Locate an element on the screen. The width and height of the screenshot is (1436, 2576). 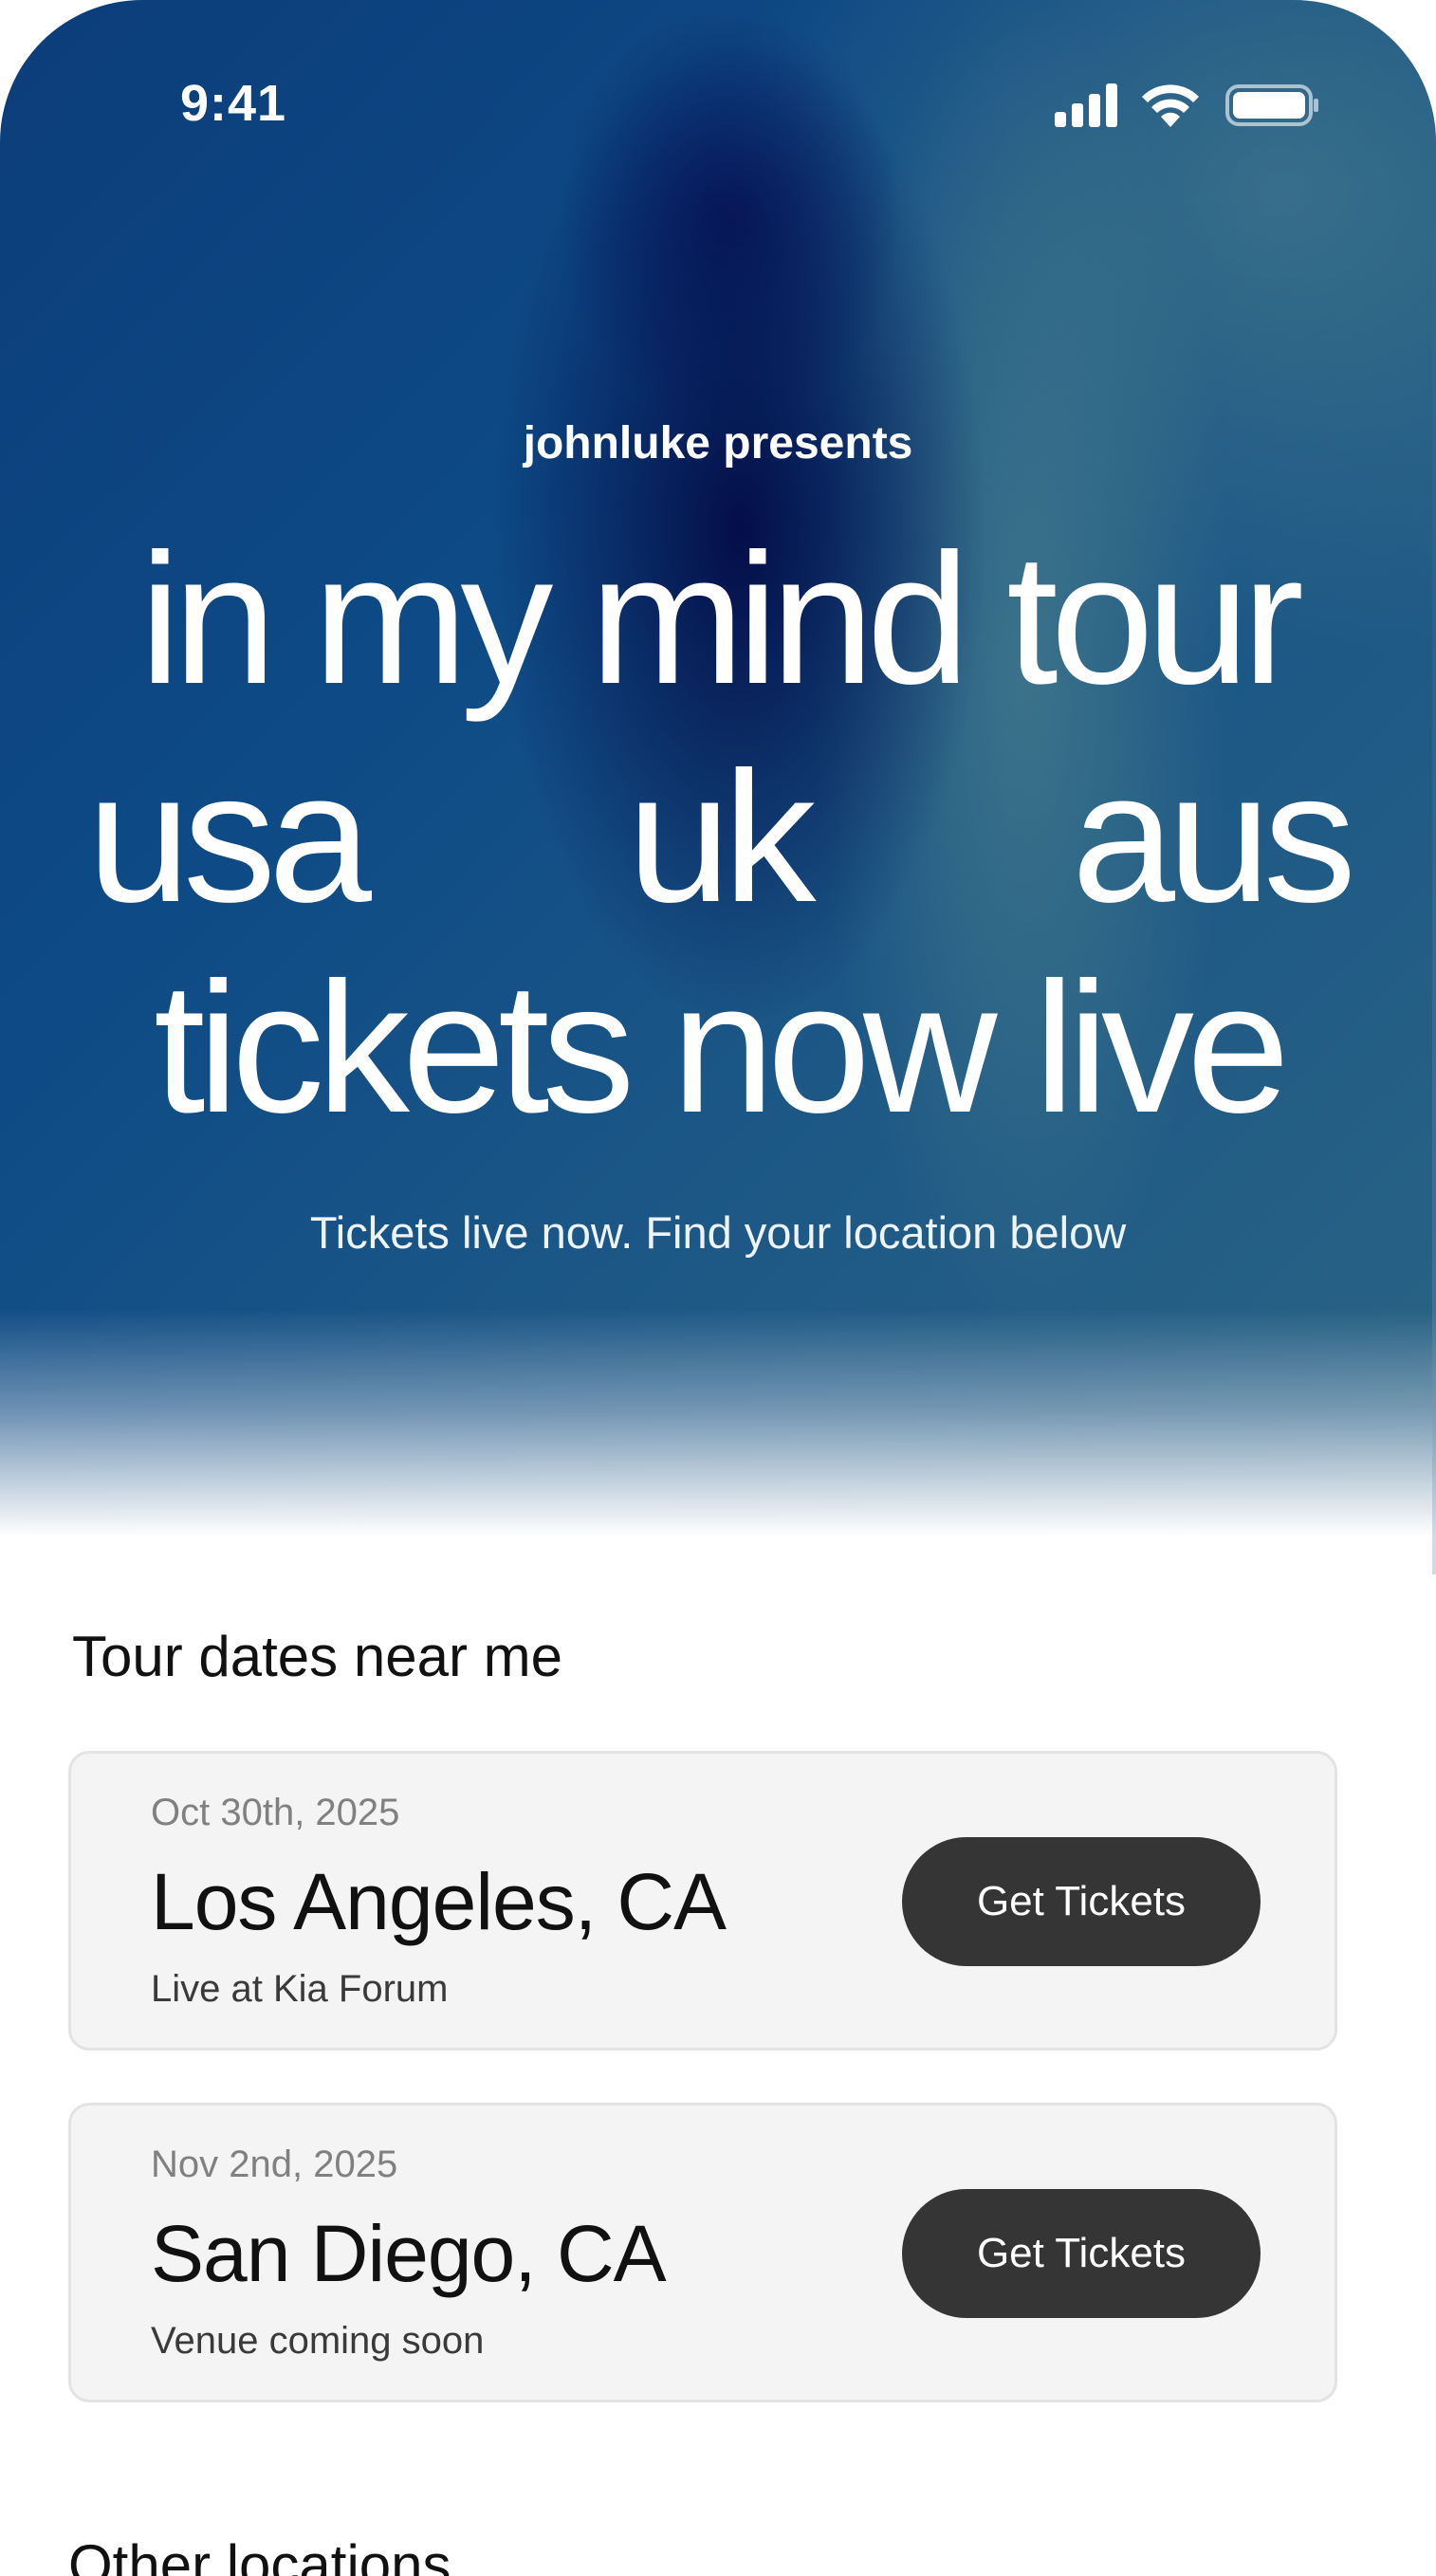
tour-city: San Diego, CA is located at coordinates (409, 2253).